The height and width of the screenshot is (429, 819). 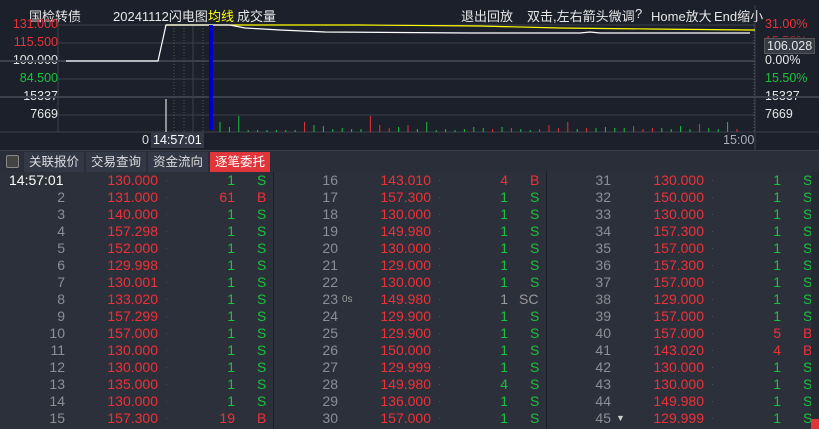 I want to click on table-row: 27 129.999 · 1 S, so click(x=409, y=367).